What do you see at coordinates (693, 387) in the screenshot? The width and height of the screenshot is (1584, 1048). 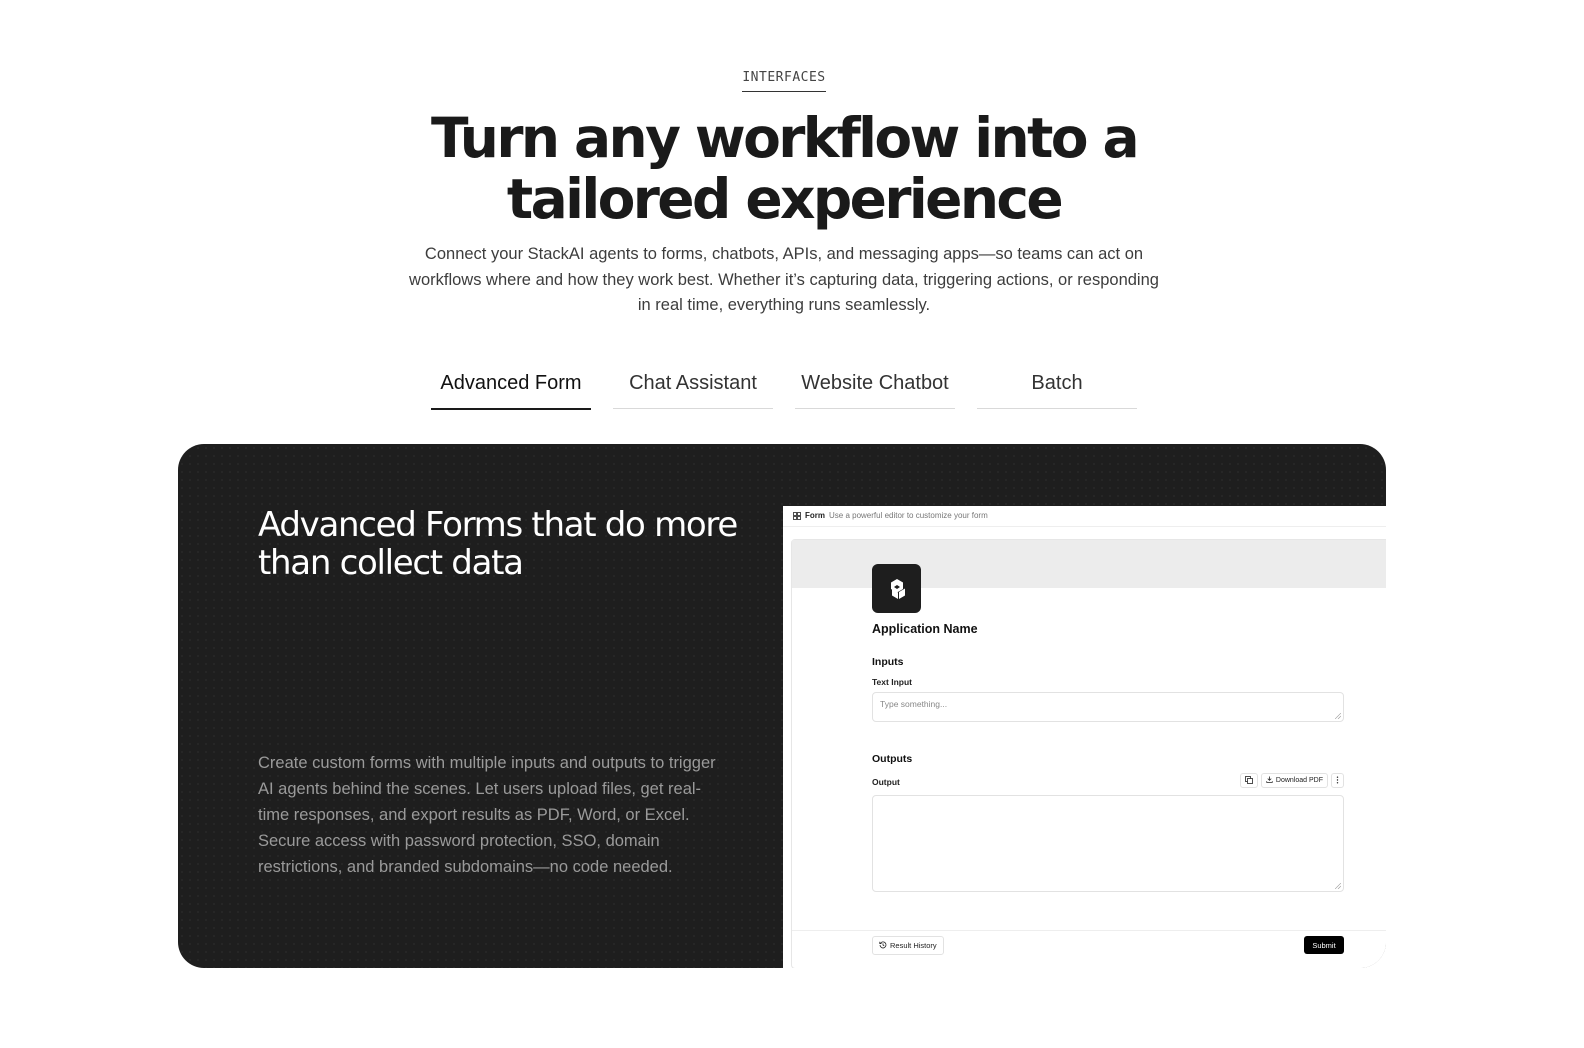 I see `tab-chat-assistant: Chat Assistant` at bounding box center [693, 387].